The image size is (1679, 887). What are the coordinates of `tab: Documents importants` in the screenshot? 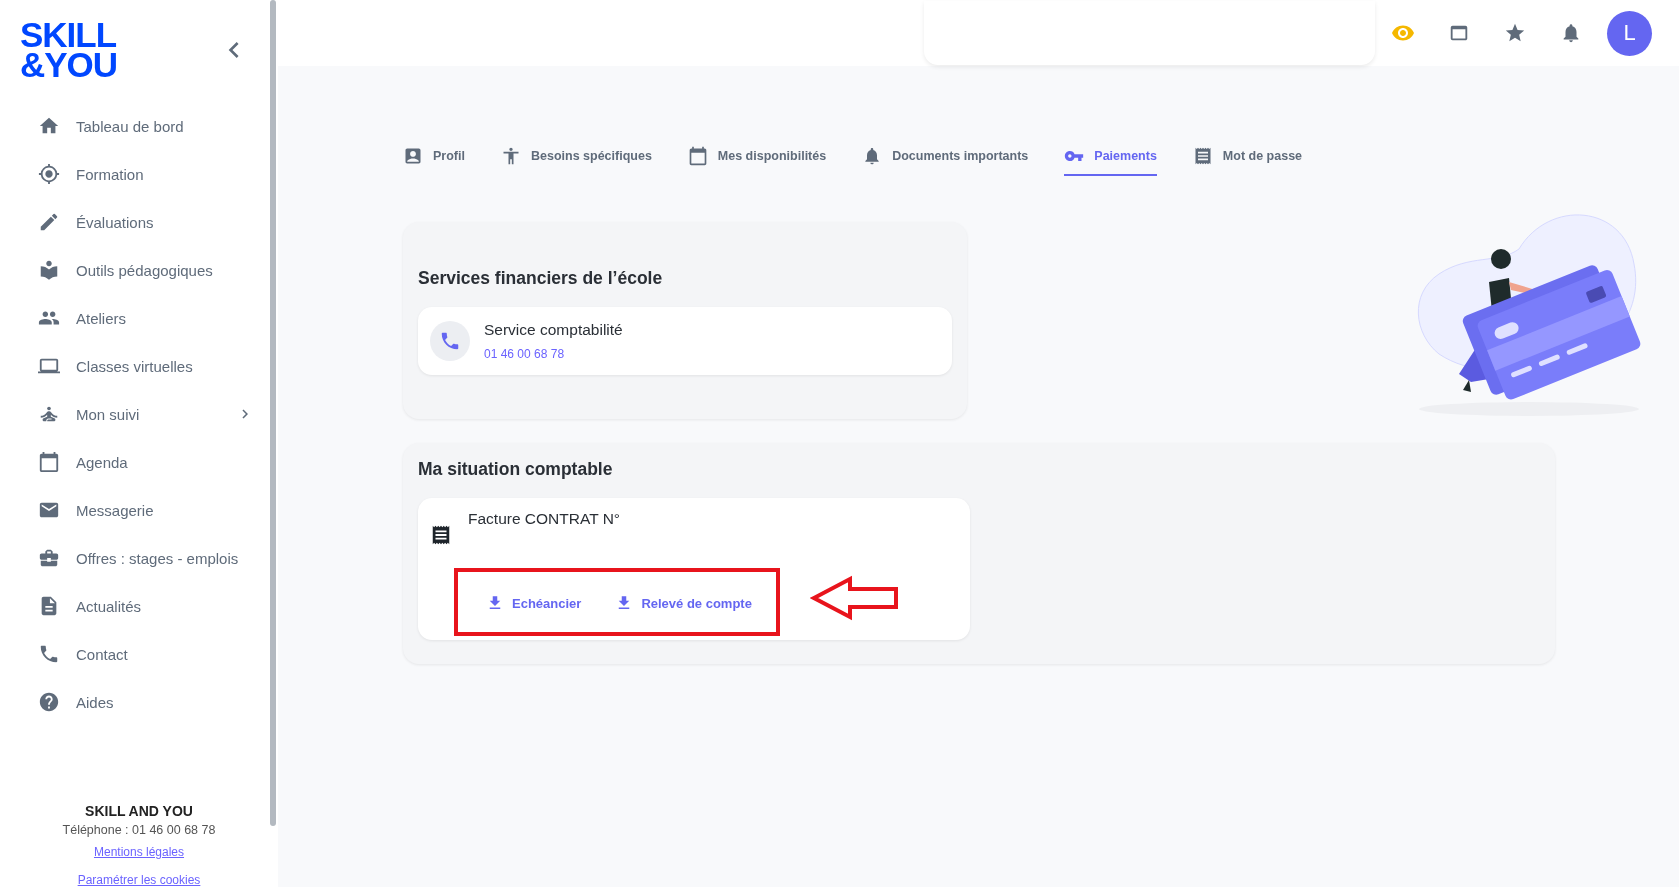 It's located at (945, 157).